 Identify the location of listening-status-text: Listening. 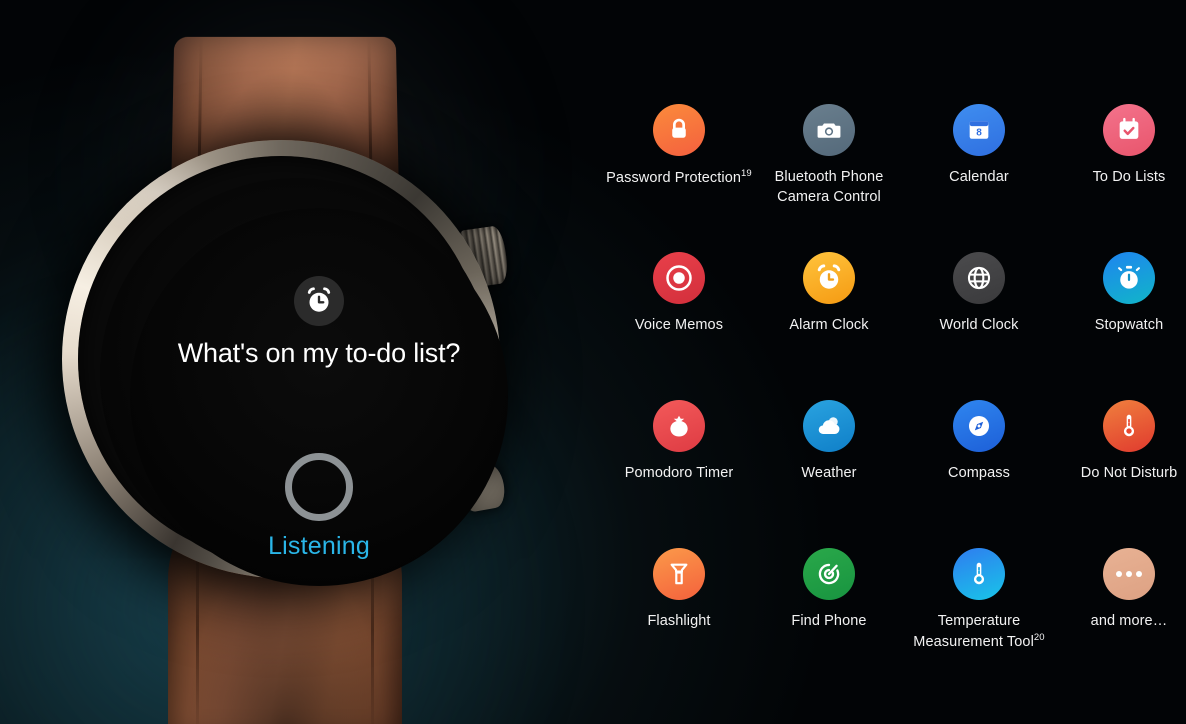
(319, 546).